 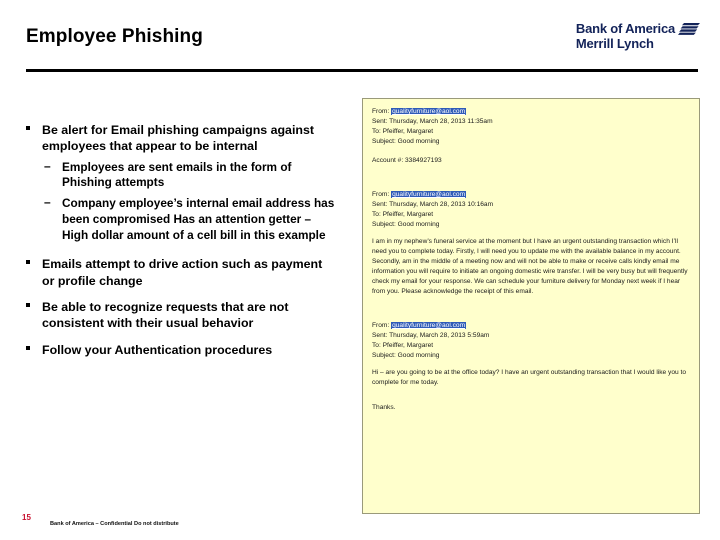 What do you see at coordinates (614, 43) in the screenshot?
I see `brand-name-line2: Merrill Lynch` at bounding box center [614, 43].